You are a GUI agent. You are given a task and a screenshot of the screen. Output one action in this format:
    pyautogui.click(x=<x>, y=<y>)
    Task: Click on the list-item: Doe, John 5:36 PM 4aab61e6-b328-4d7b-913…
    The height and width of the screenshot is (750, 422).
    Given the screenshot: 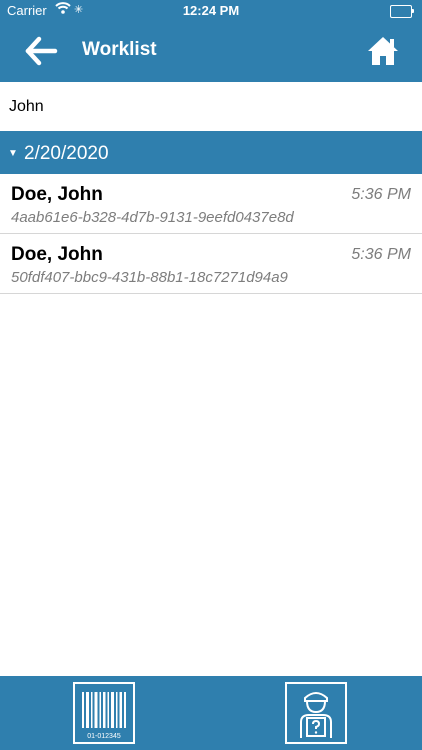 What is the action you would take?
    pyautogui.click(x=211, y=204)
    